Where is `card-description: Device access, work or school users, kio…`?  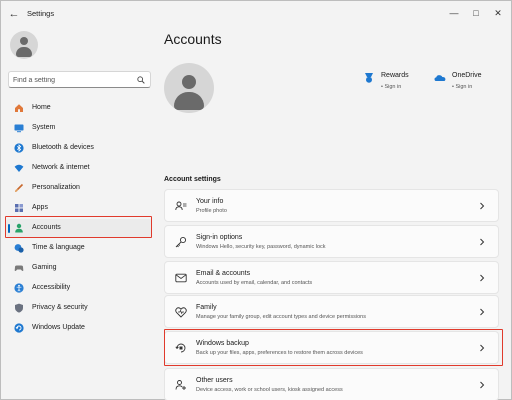
card-description: Device access, work or school users, kio… is located at coordinates (269, 390).